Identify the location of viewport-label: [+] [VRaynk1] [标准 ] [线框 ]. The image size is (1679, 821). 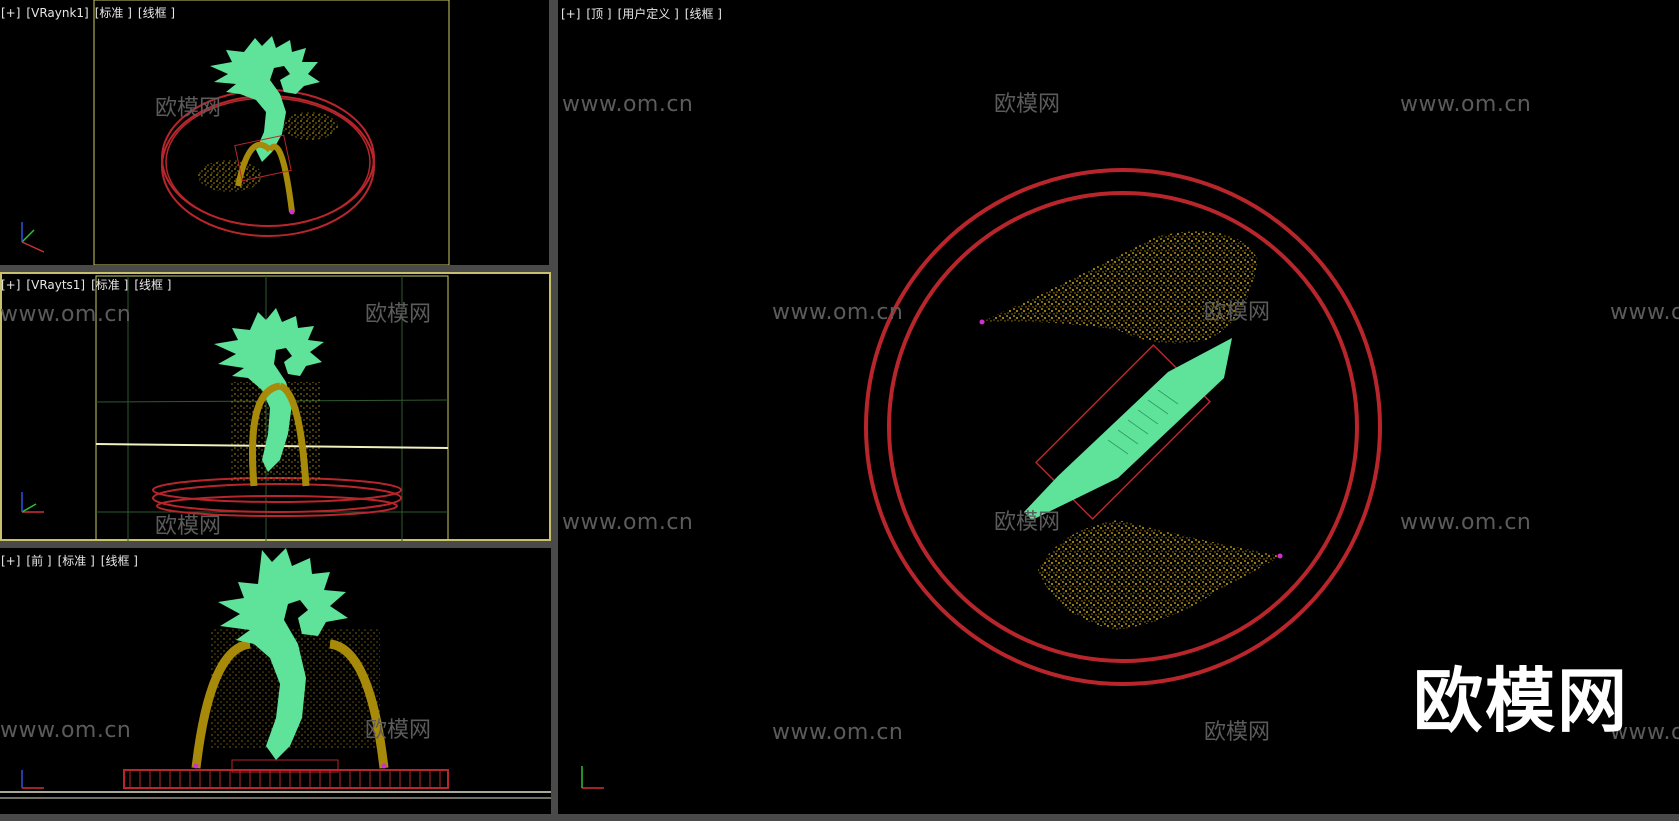
(91, 12).